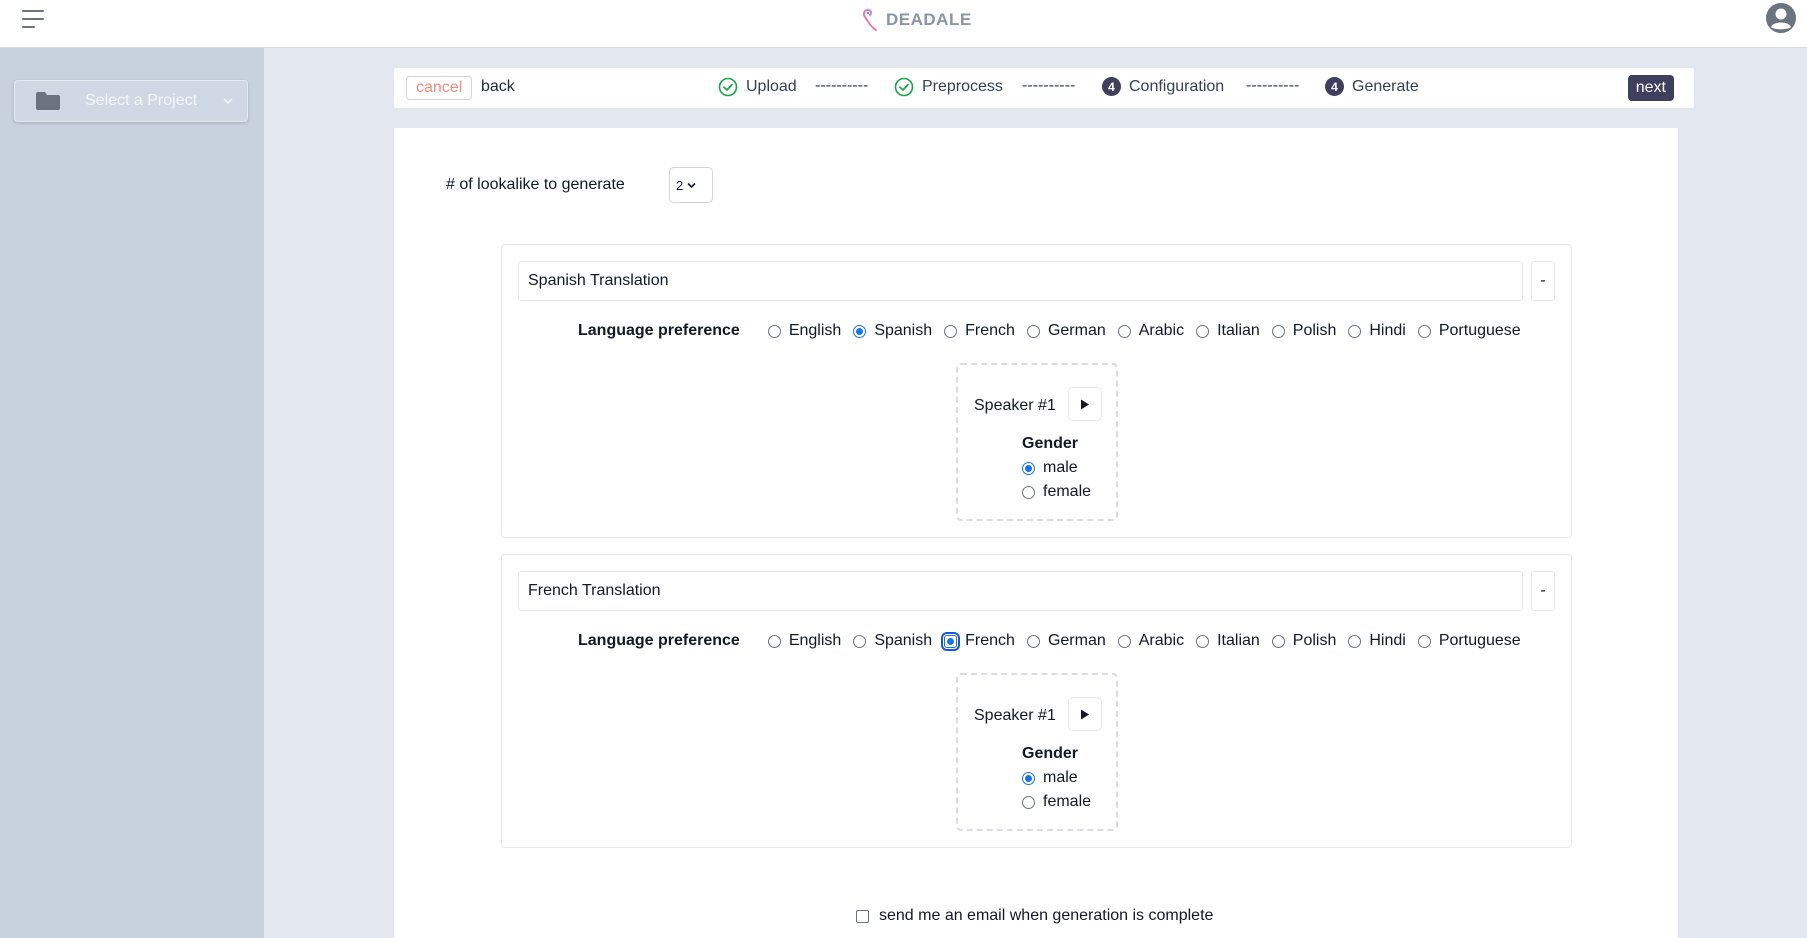  What do you see at coordinates (1161, 330) in the screenshot?
I see `language-option-label: Arabic` at bounding box center [1161, 330].